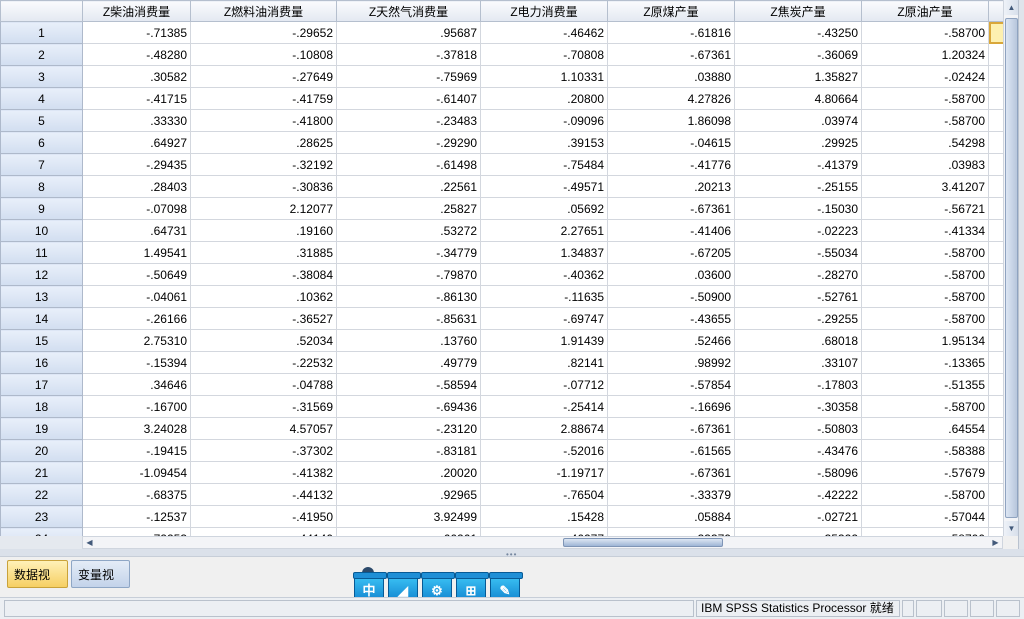  Describe the element at coordinates (925, 142) in the screenshot. I see `data-cell: .54298` at that location.